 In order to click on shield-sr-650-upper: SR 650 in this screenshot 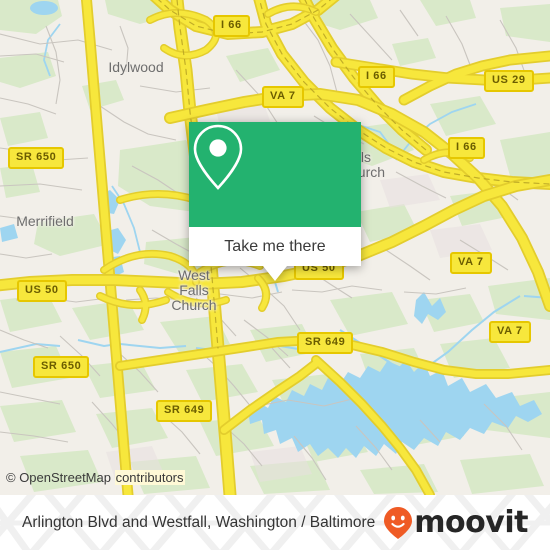, I will do `click(36, 158)`.